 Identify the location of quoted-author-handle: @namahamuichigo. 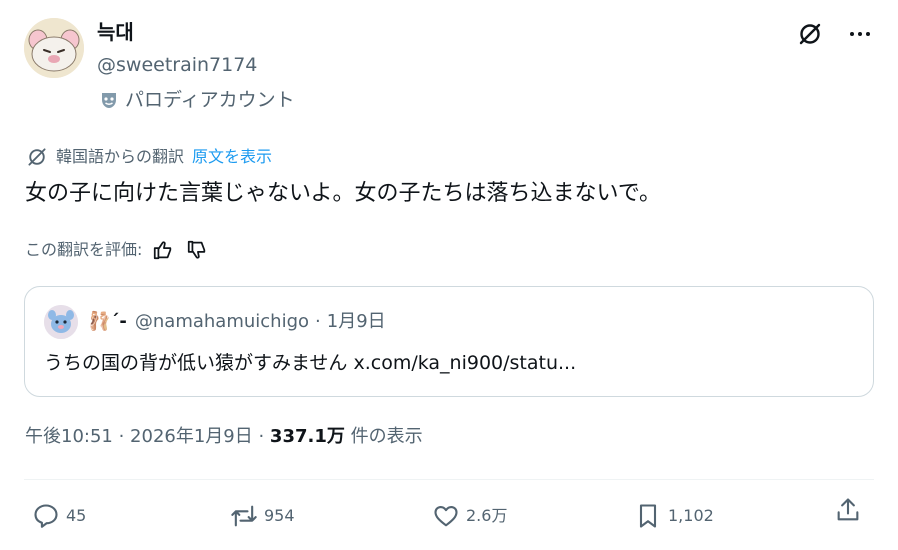
(222, 321).